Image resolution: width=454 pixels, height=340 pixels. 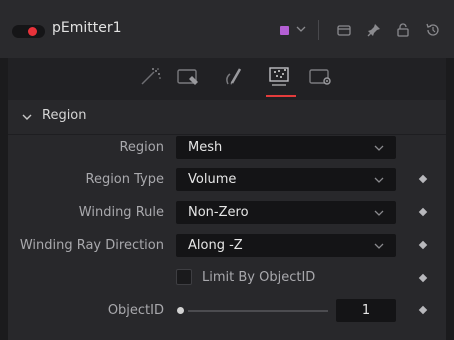 What do you see at coordinates (189, 77) in the screenshot?
I see `tag-icon` at bounding box center [189, 77].